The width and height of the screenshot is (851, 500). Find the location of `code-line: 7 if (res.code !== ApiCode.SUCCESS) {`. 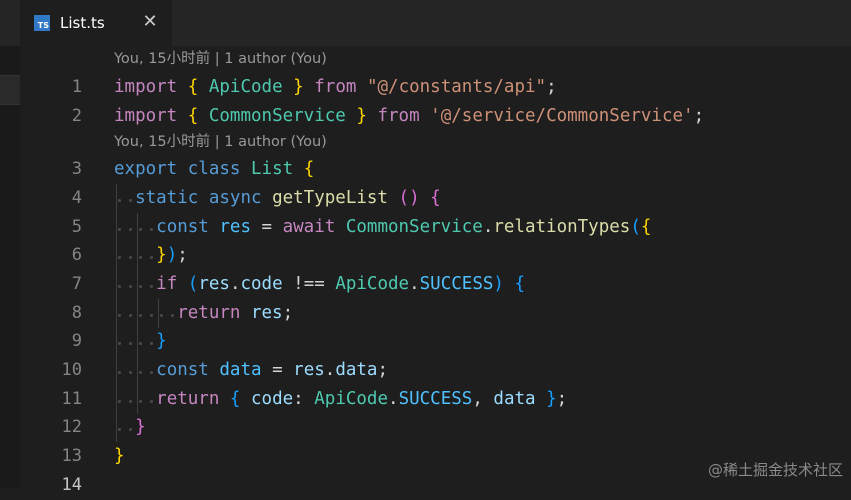

code-line: 7 if (res.code !== ApiCode.SUCCESS) { is located at coordinates (435, 284).